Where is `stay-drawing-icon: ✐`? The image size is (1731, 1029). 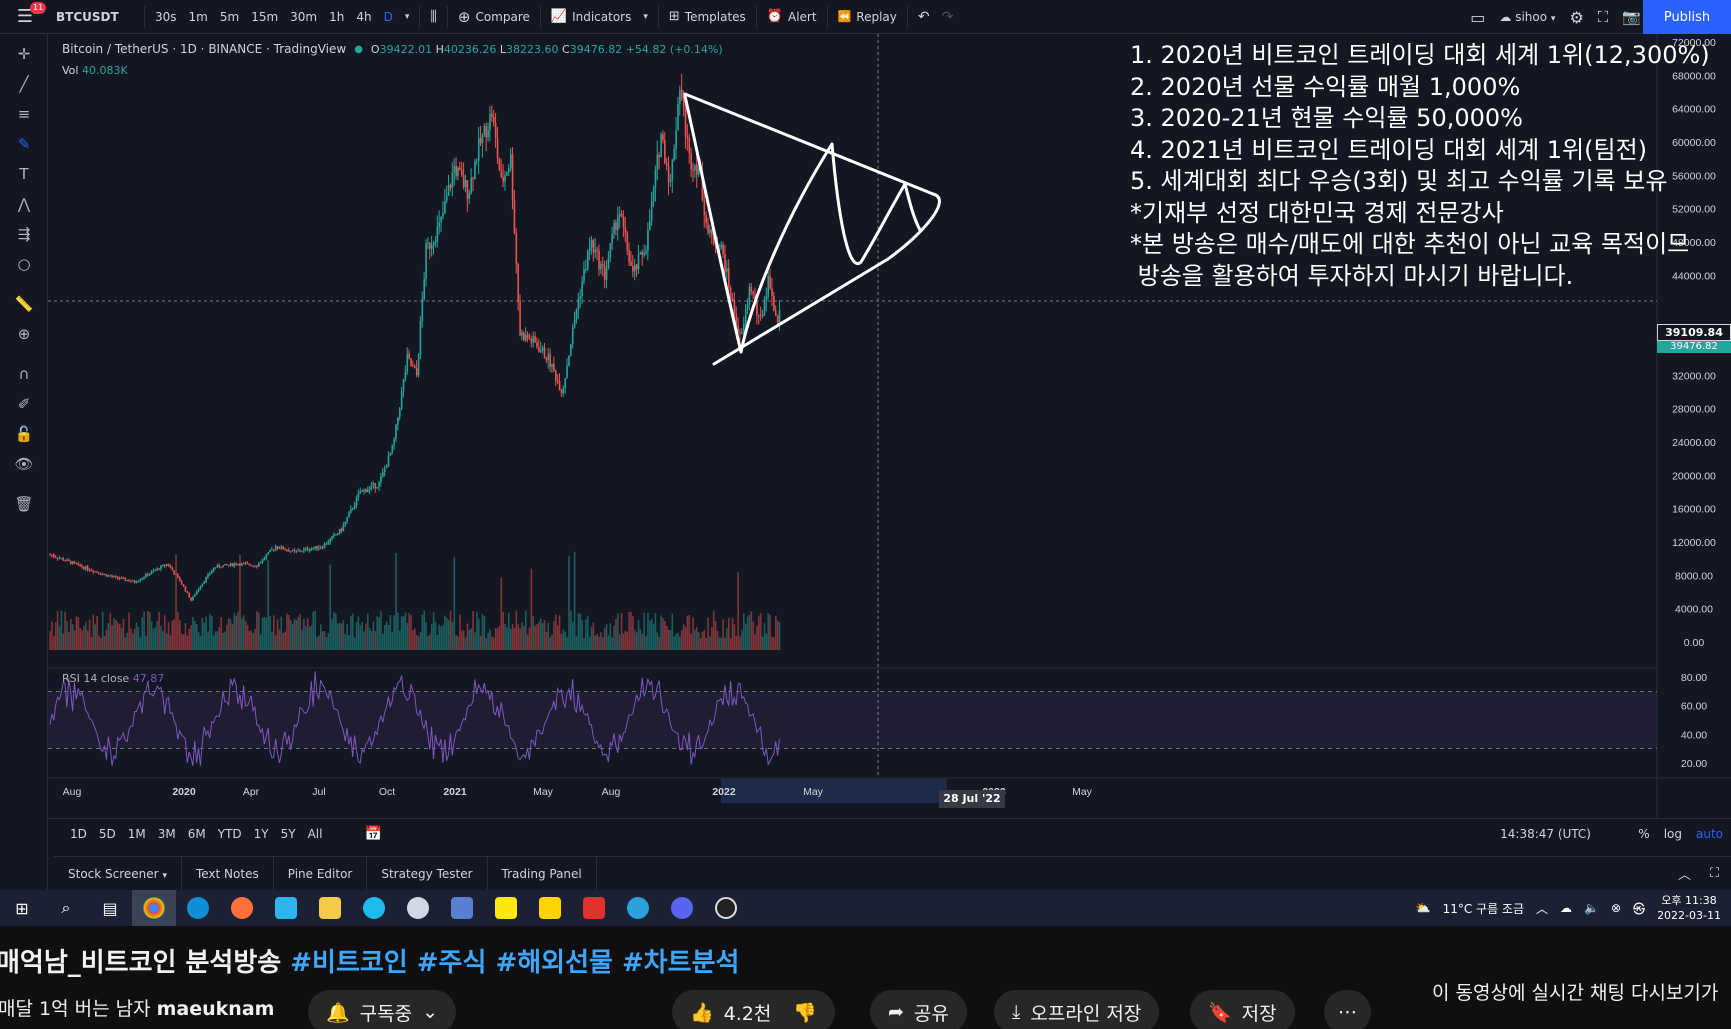 stay-drawing-icon: ✐ is located at coordinates (24, 404).